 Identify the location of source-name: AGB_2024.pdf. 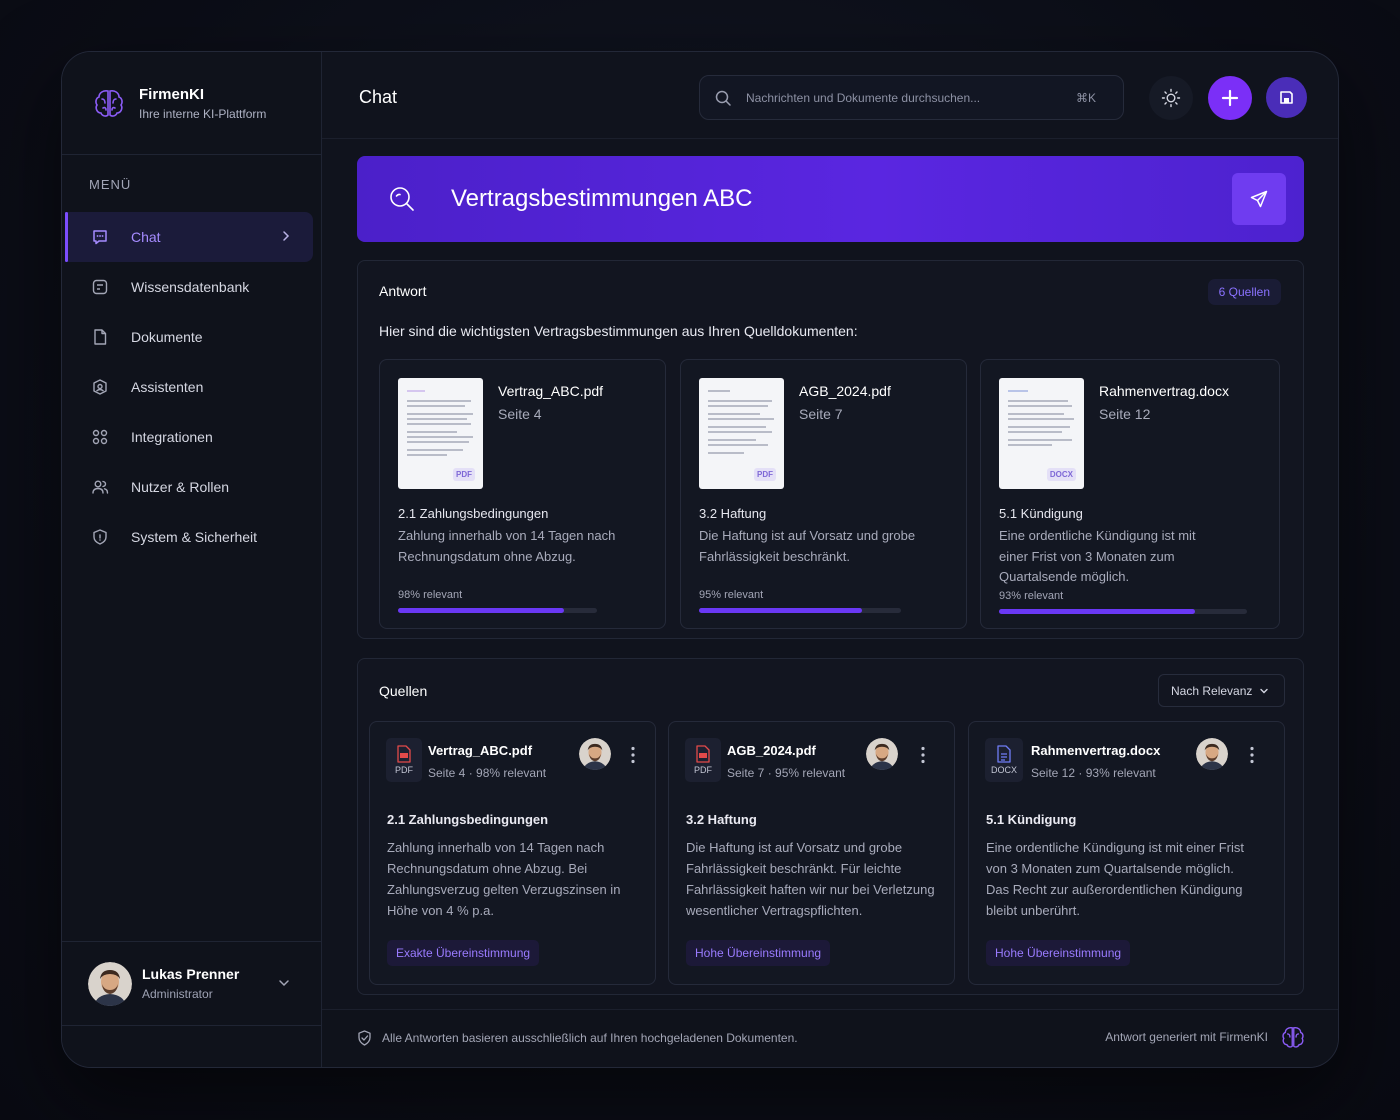
(771, 750).